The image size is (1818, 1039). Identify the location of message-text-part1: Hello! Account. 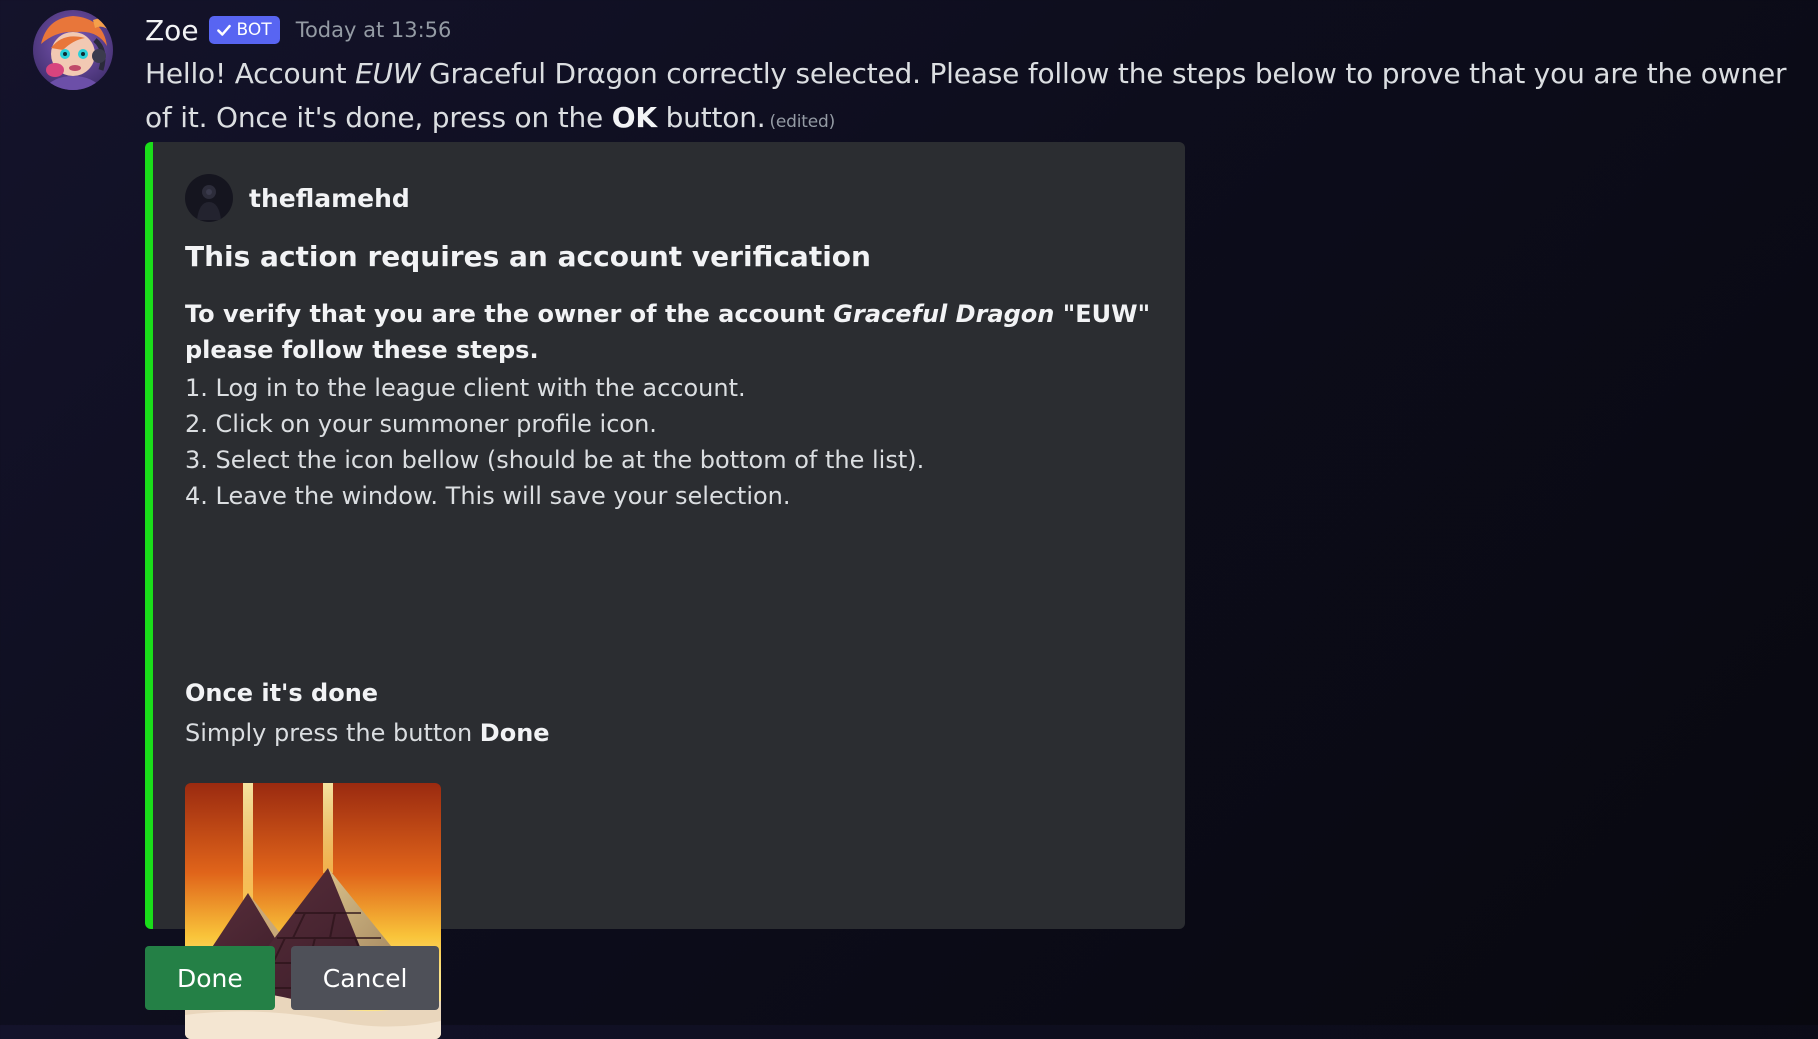
(250, 73).